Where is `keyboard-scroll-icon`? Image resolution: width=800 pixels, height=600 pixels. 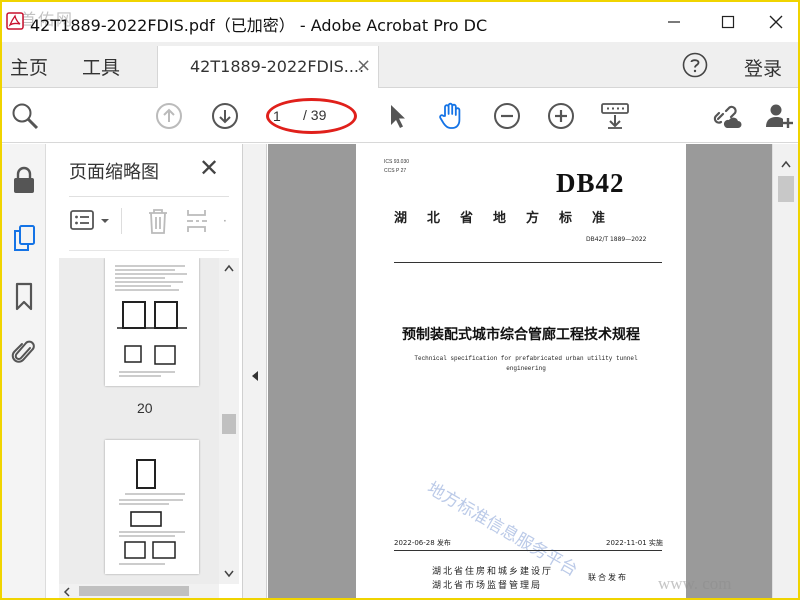
keyboard-scroll-icon is located at coordinates (615, 116).